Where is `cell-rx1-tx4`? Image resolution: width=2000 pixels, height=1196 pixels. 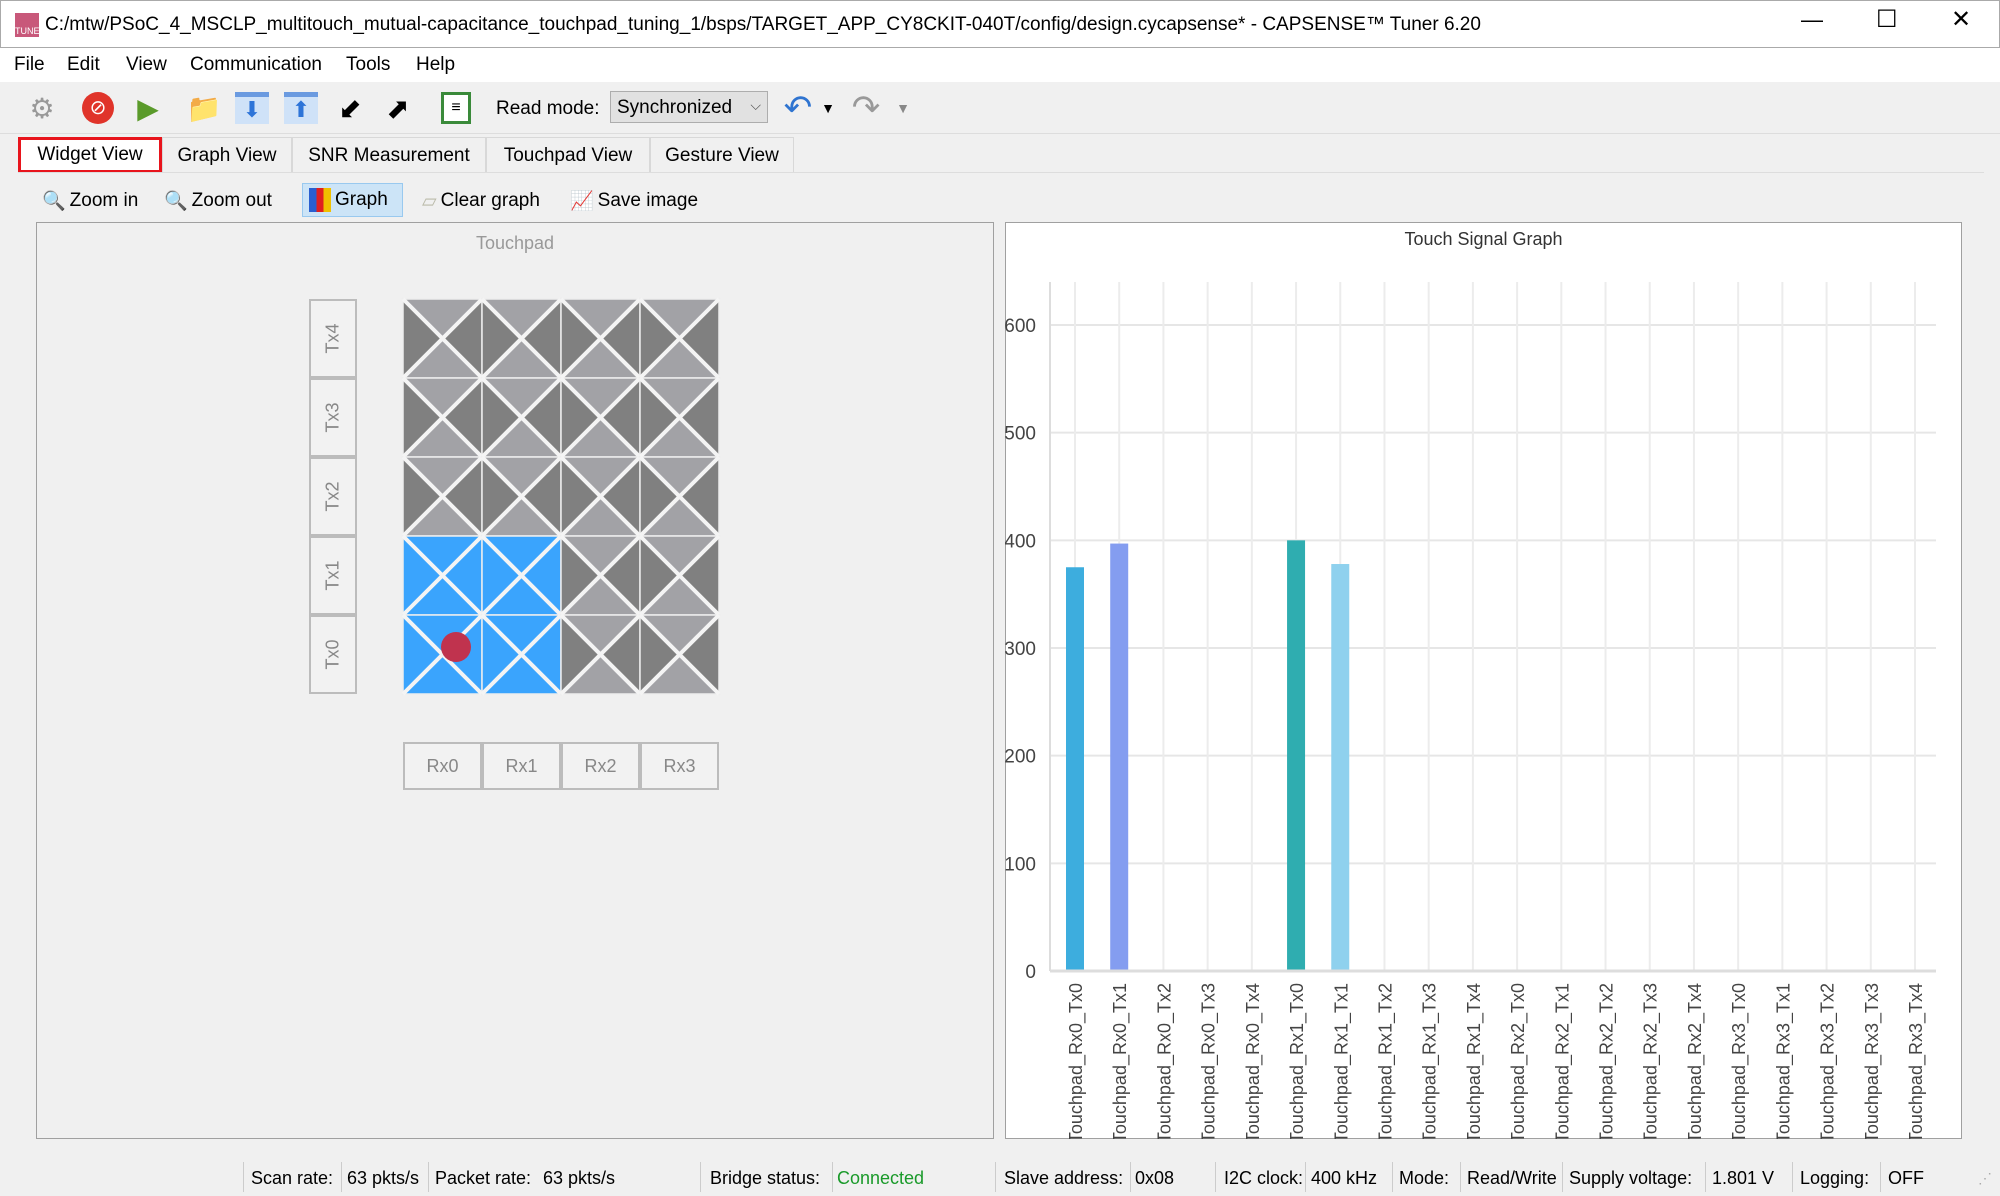
cell-rx1-tx4 is located at coordinates (521, 338).